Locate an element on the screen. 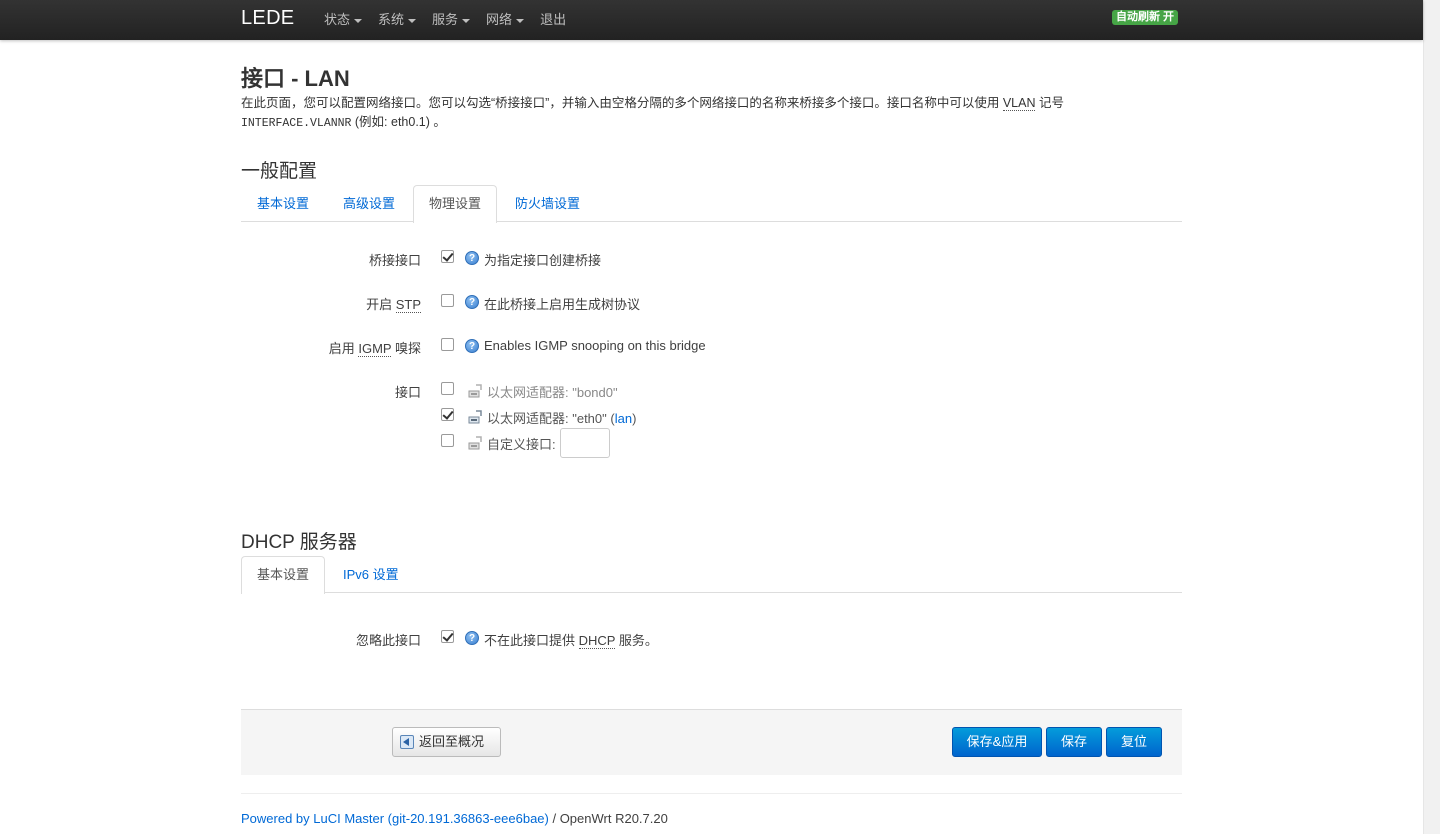  bridge-help: 为指定接口创建桥接 is located at coordinates (543, 260).